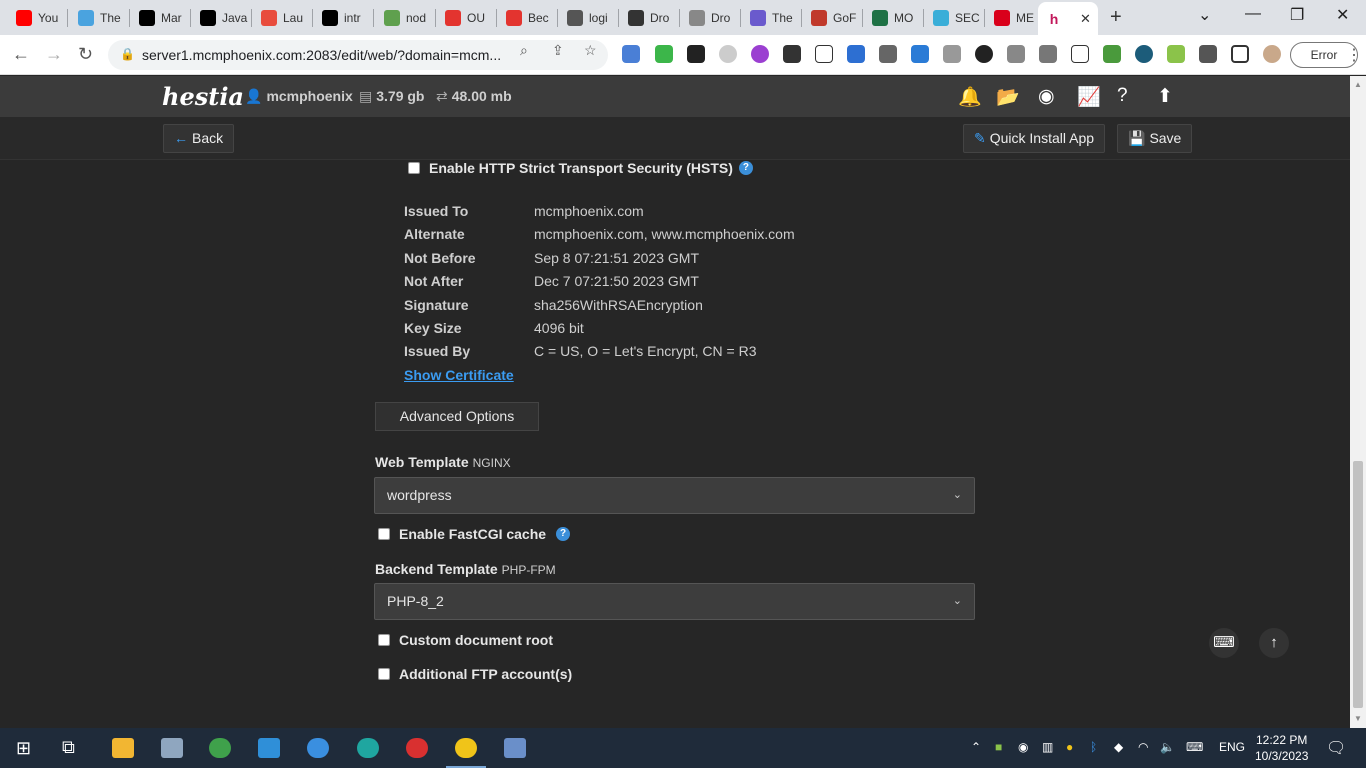 This screenshot has height=768, width=1366. I want to click on upload-icon: ⬆, so click(1165, 96).